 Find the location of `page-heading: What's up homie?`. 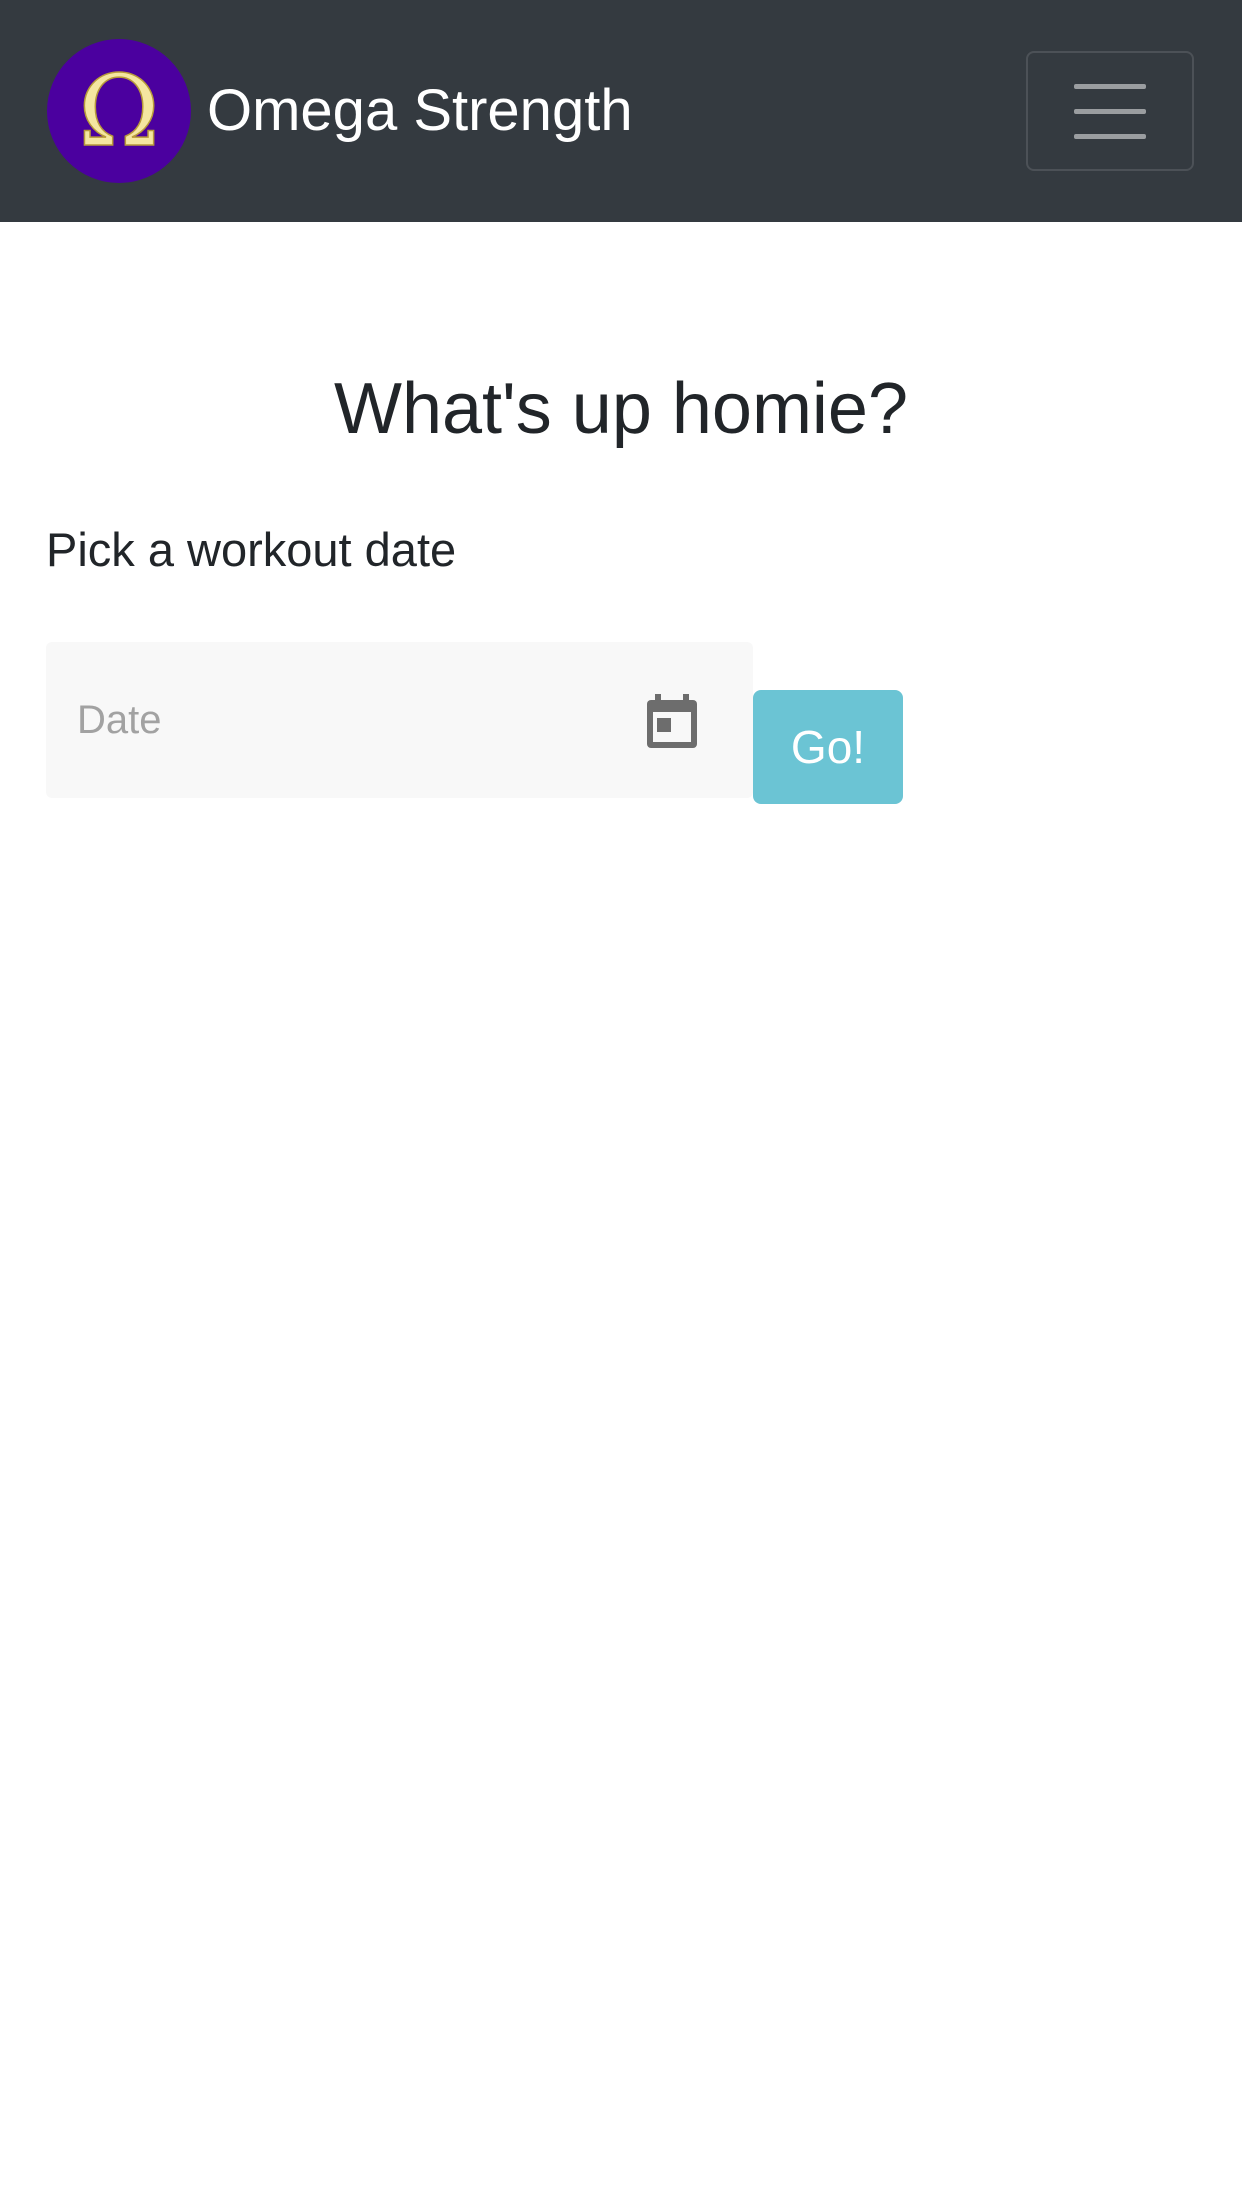

page-heading: What's up homie? is located at coordinates (621, 409).